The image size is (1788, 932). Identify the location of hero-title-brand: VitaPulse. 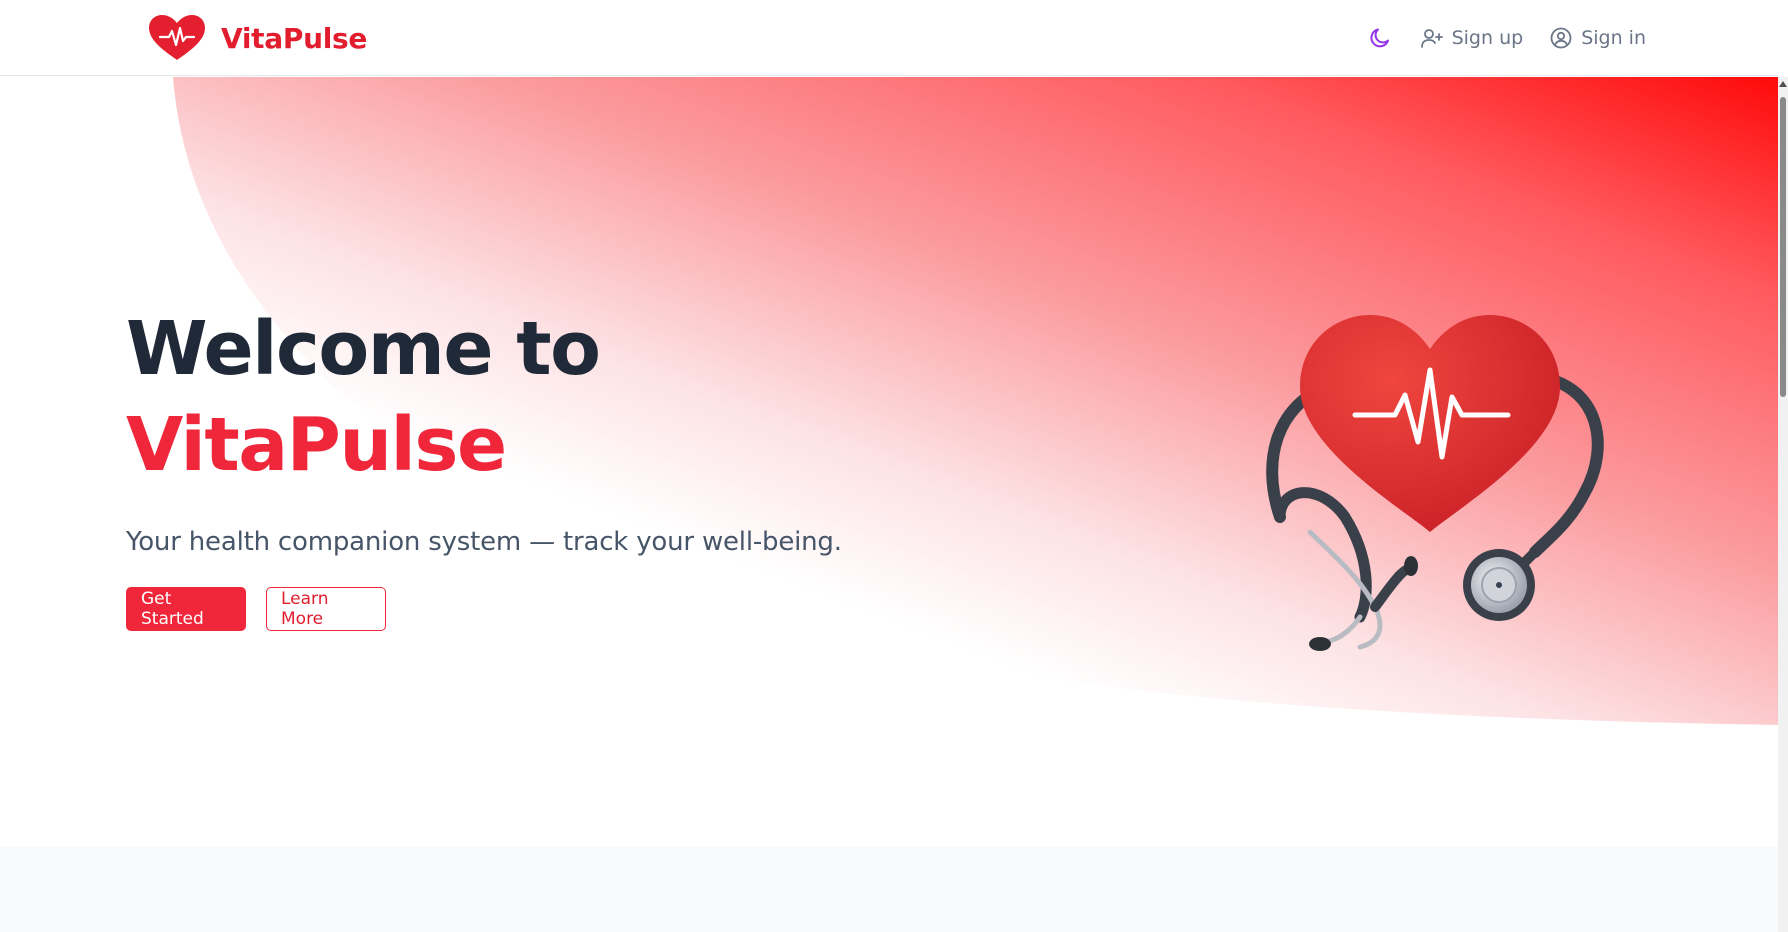
(316, 445).